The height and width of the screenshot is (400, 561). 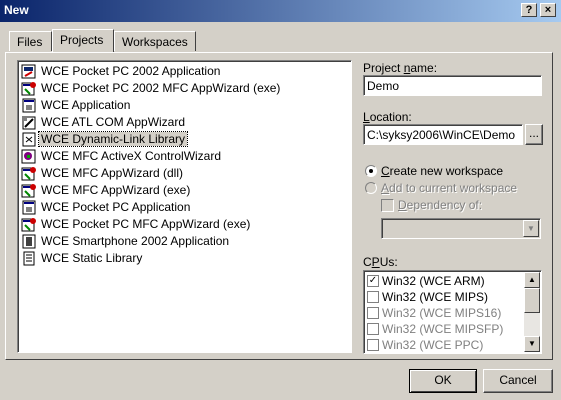 I want to click on tab-files-label: Files, so click(x=30, y=42).